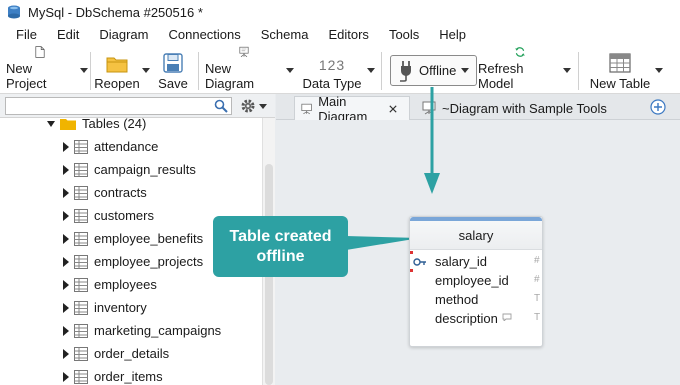 The height and width of the screenshot is (385, 680). Describe the element at coordinates (419, 262) in the screenshot. I see `primary-key-icon` at that location.